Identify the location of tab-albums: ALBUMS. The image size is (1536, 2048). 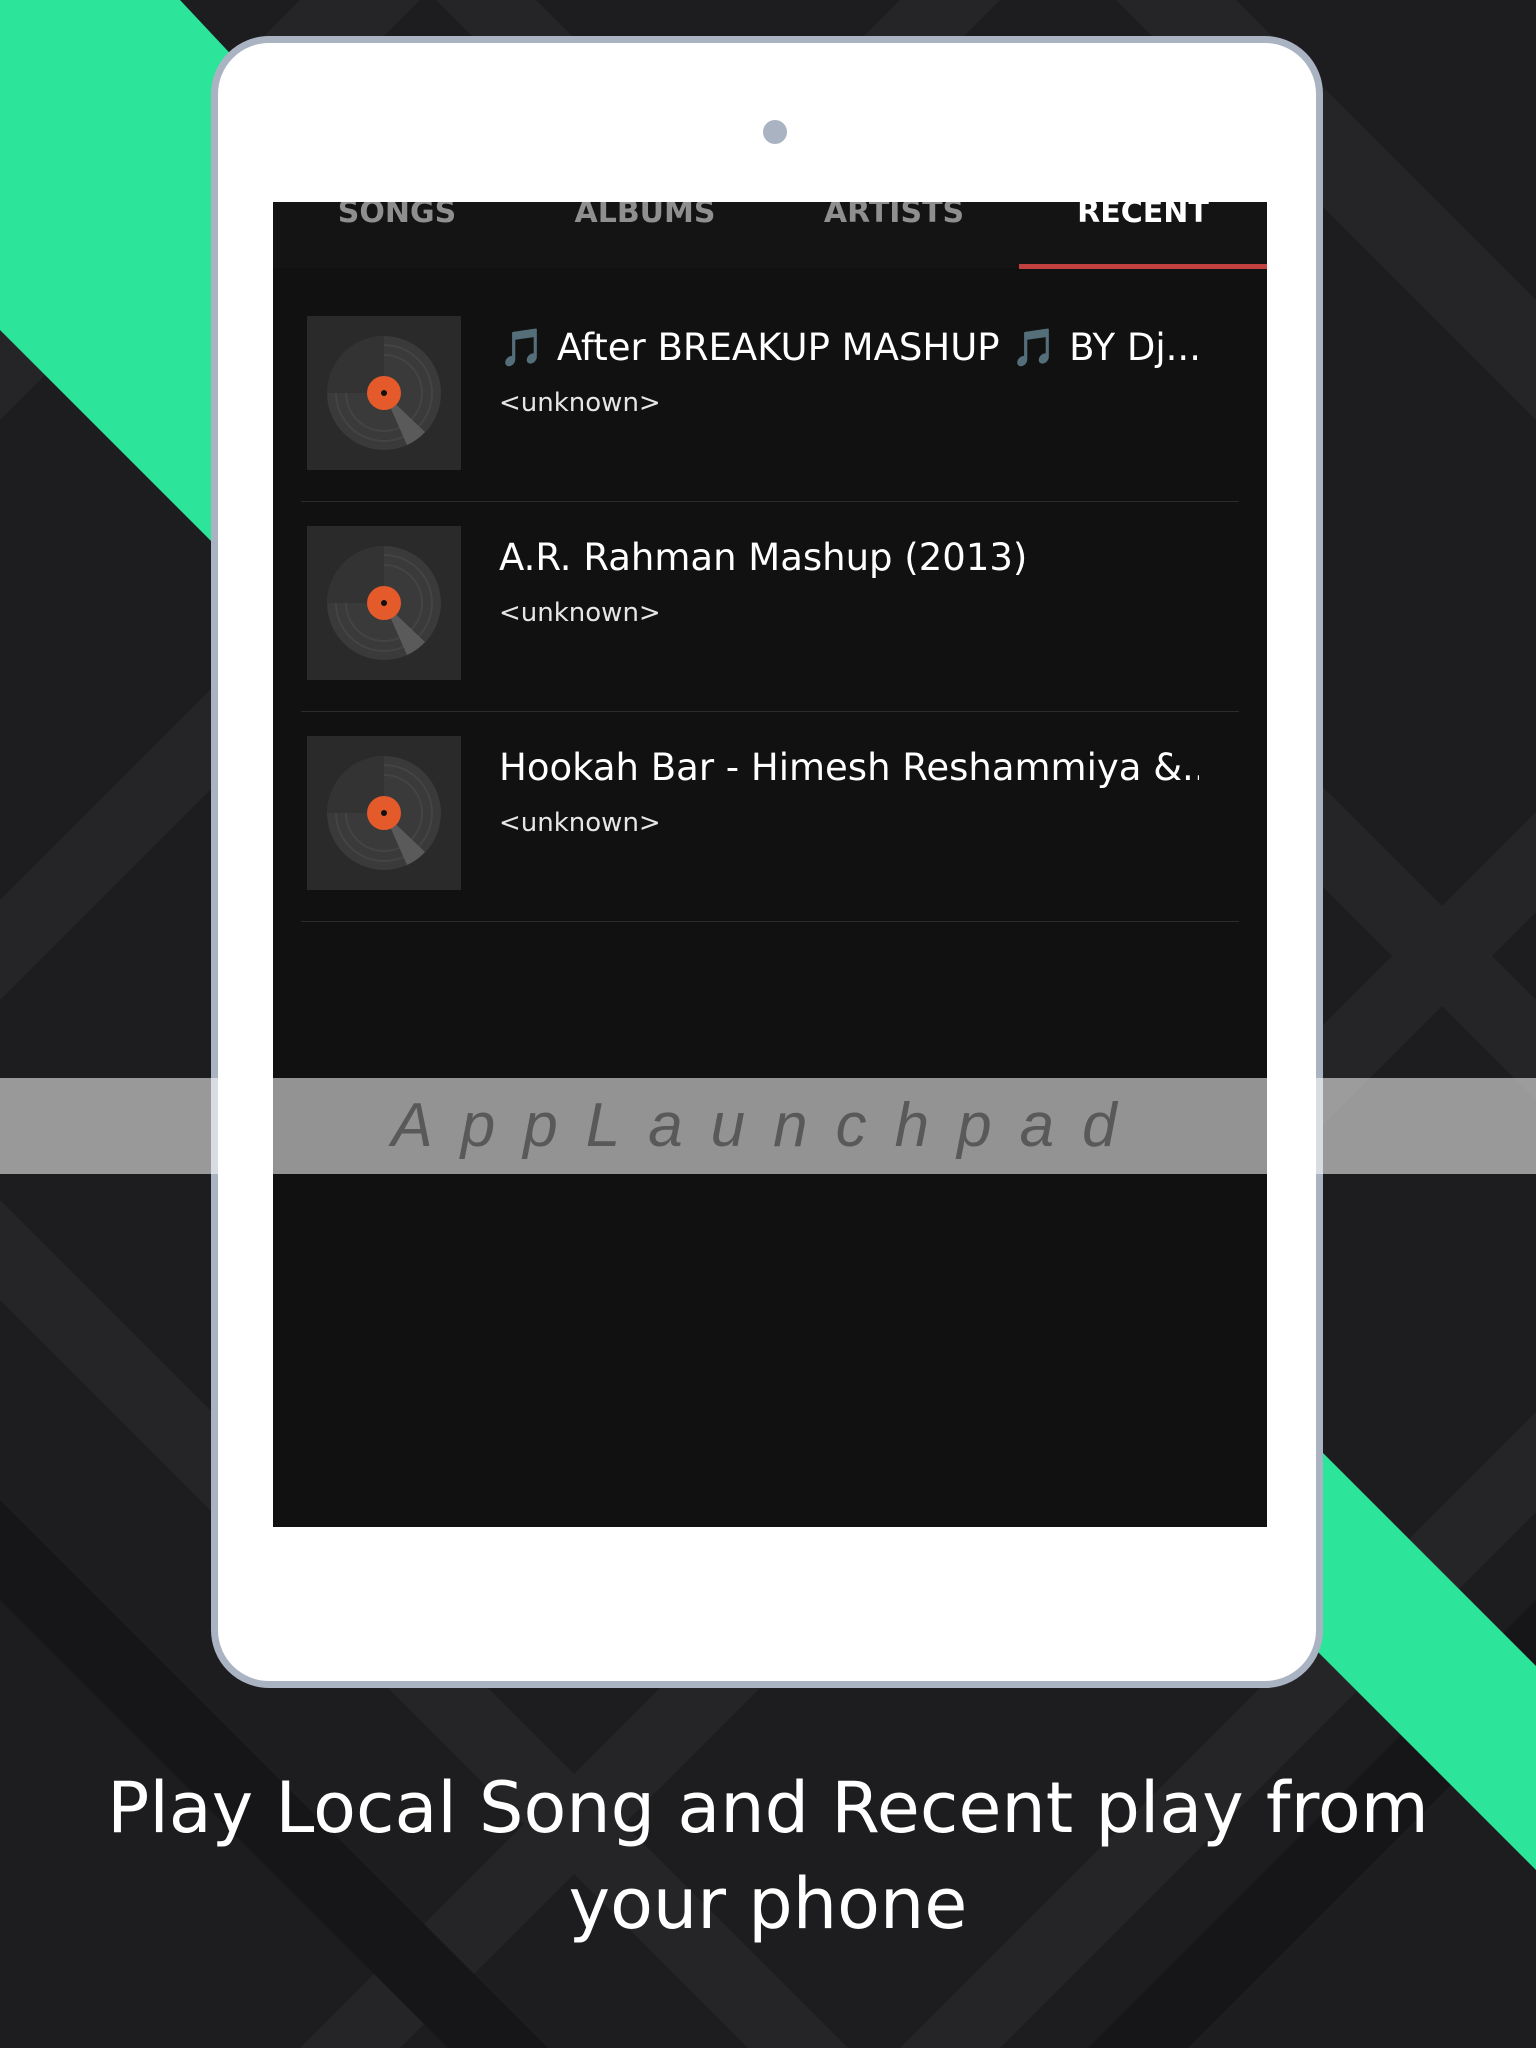
(645, 235).